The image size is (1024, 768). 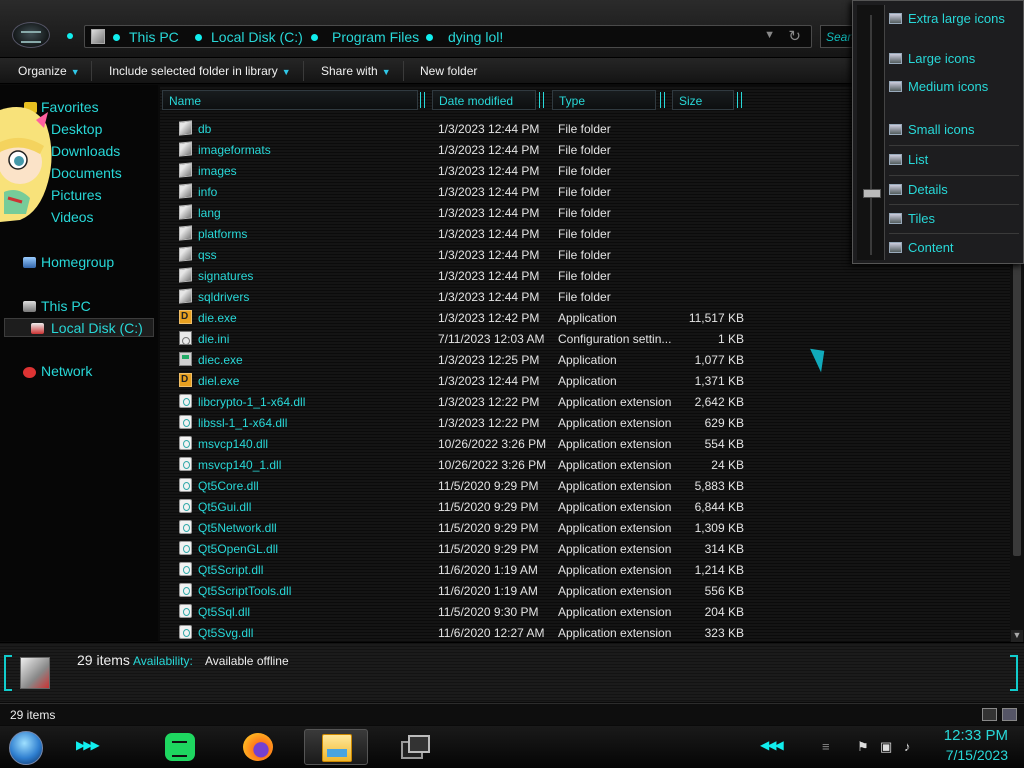 What do you see at coordinates (448, 71) in the screenshot?
I see `new-folder-button: New folder` at bounding box center [448, 71].